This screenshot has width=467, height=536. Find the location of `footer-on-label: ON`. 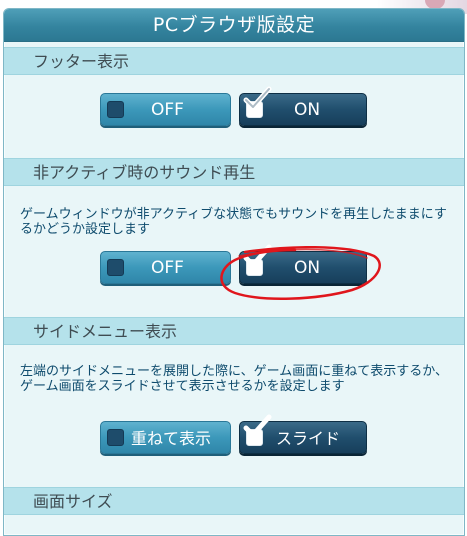

footer-on-label: ON is located at coordinates (307, 110).